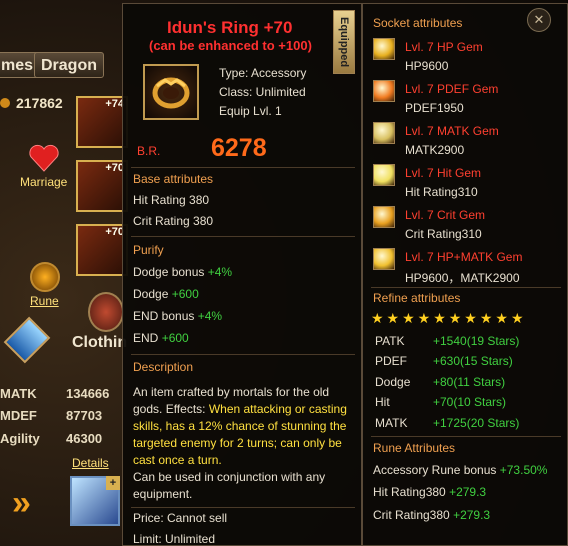 This screenshot has height=546, width=568. Describe the element at coordinates (90, 463) in the screenshot. I see `details-link: Details` at that location.